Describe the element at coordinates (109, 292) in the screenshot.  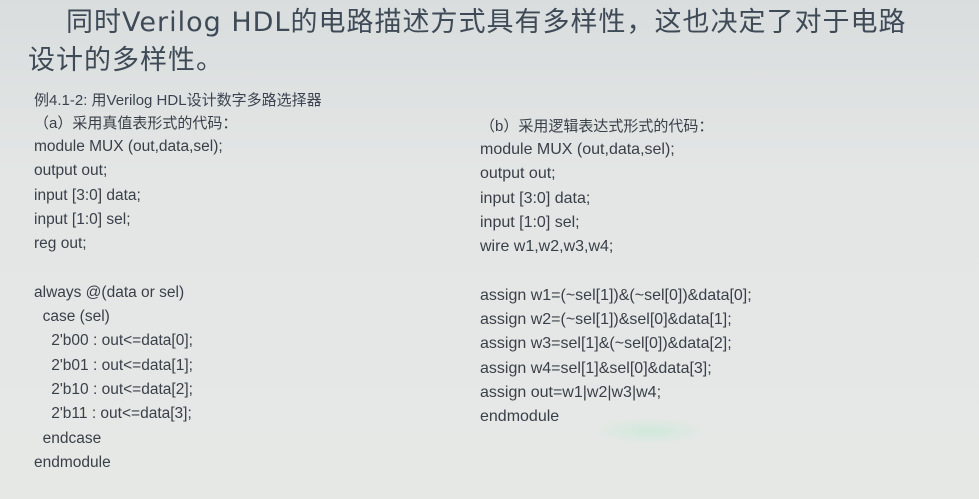
I see `code-line: always @(data or sel)` at that location.